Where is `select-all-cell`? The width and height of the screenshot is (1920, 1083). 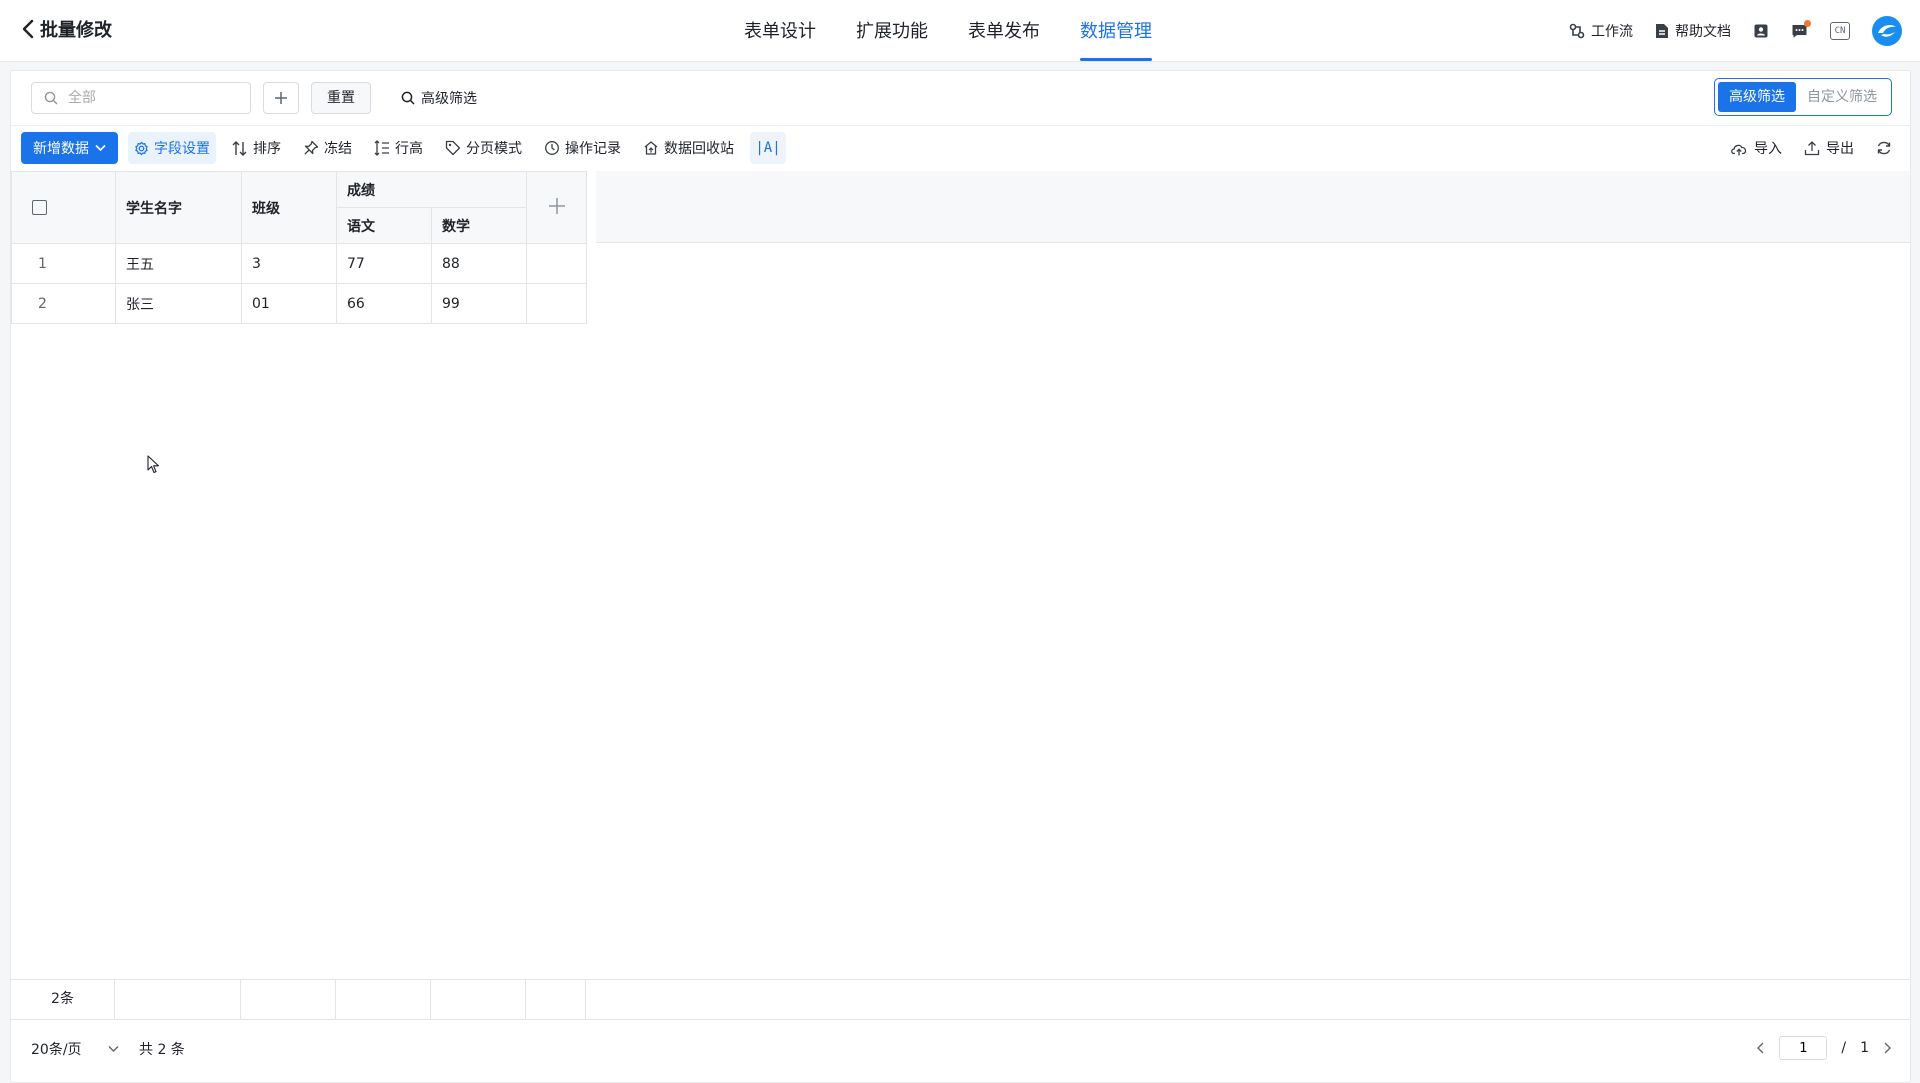
select-all-cell is located at coordinates (63, 207).